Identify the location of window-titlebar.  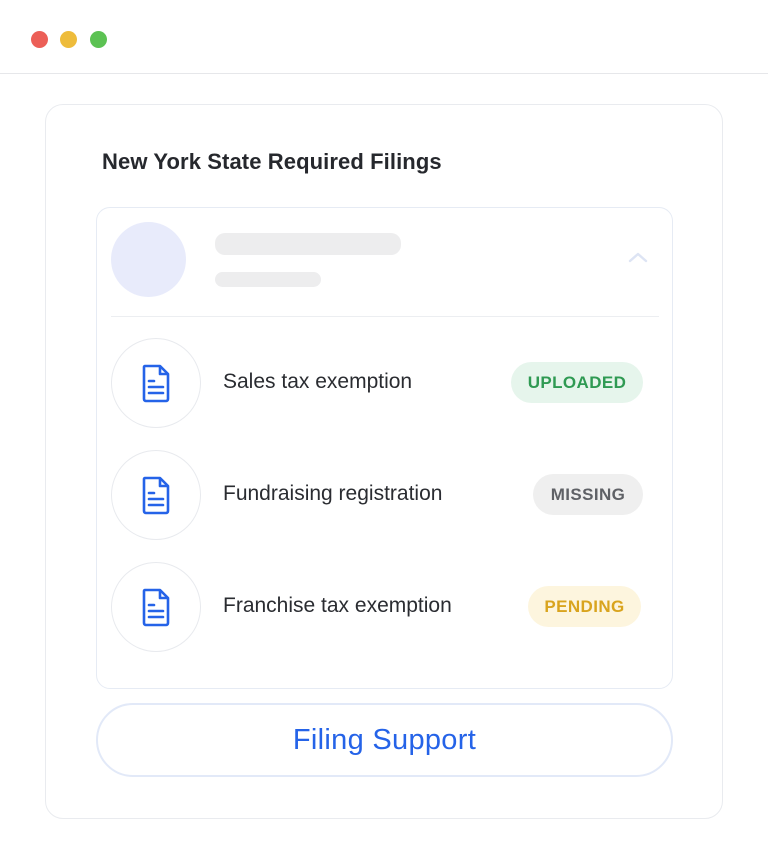
(384, 37).